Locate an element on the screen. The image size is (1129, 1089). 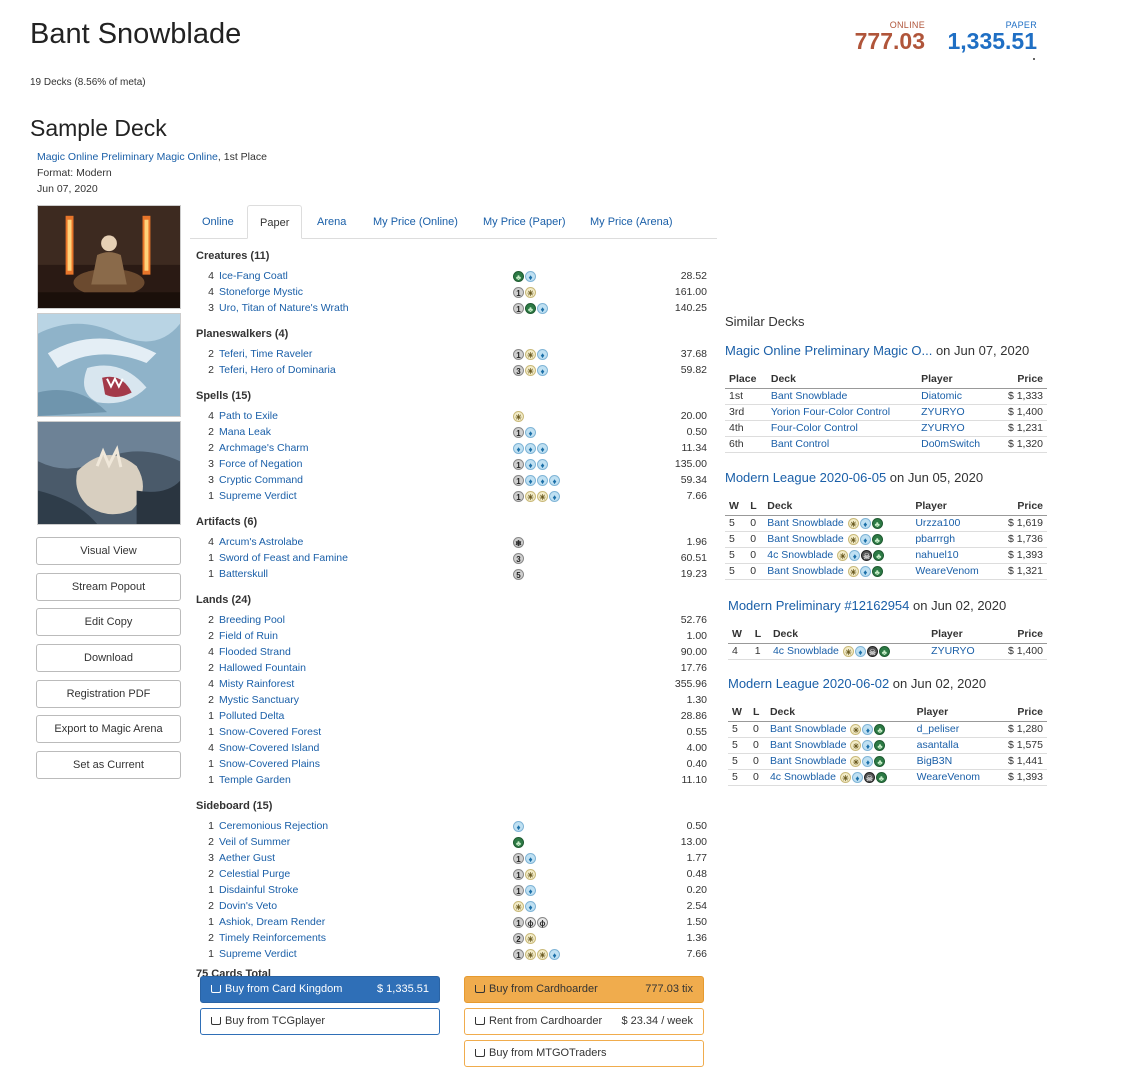
card-name-link: Snow-Covered Plains is located at coordinates (269, 764).